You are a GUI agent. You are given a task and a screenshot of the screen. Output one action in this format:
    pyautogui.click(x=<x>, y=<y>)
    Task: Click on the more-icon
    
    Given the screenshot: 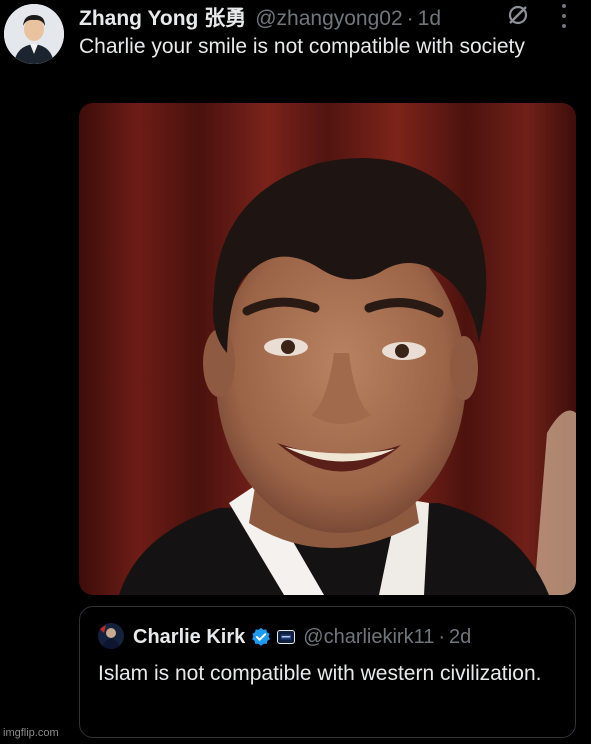 What is the action you would take?
    pyautogui.click(x=564, y=16)
    